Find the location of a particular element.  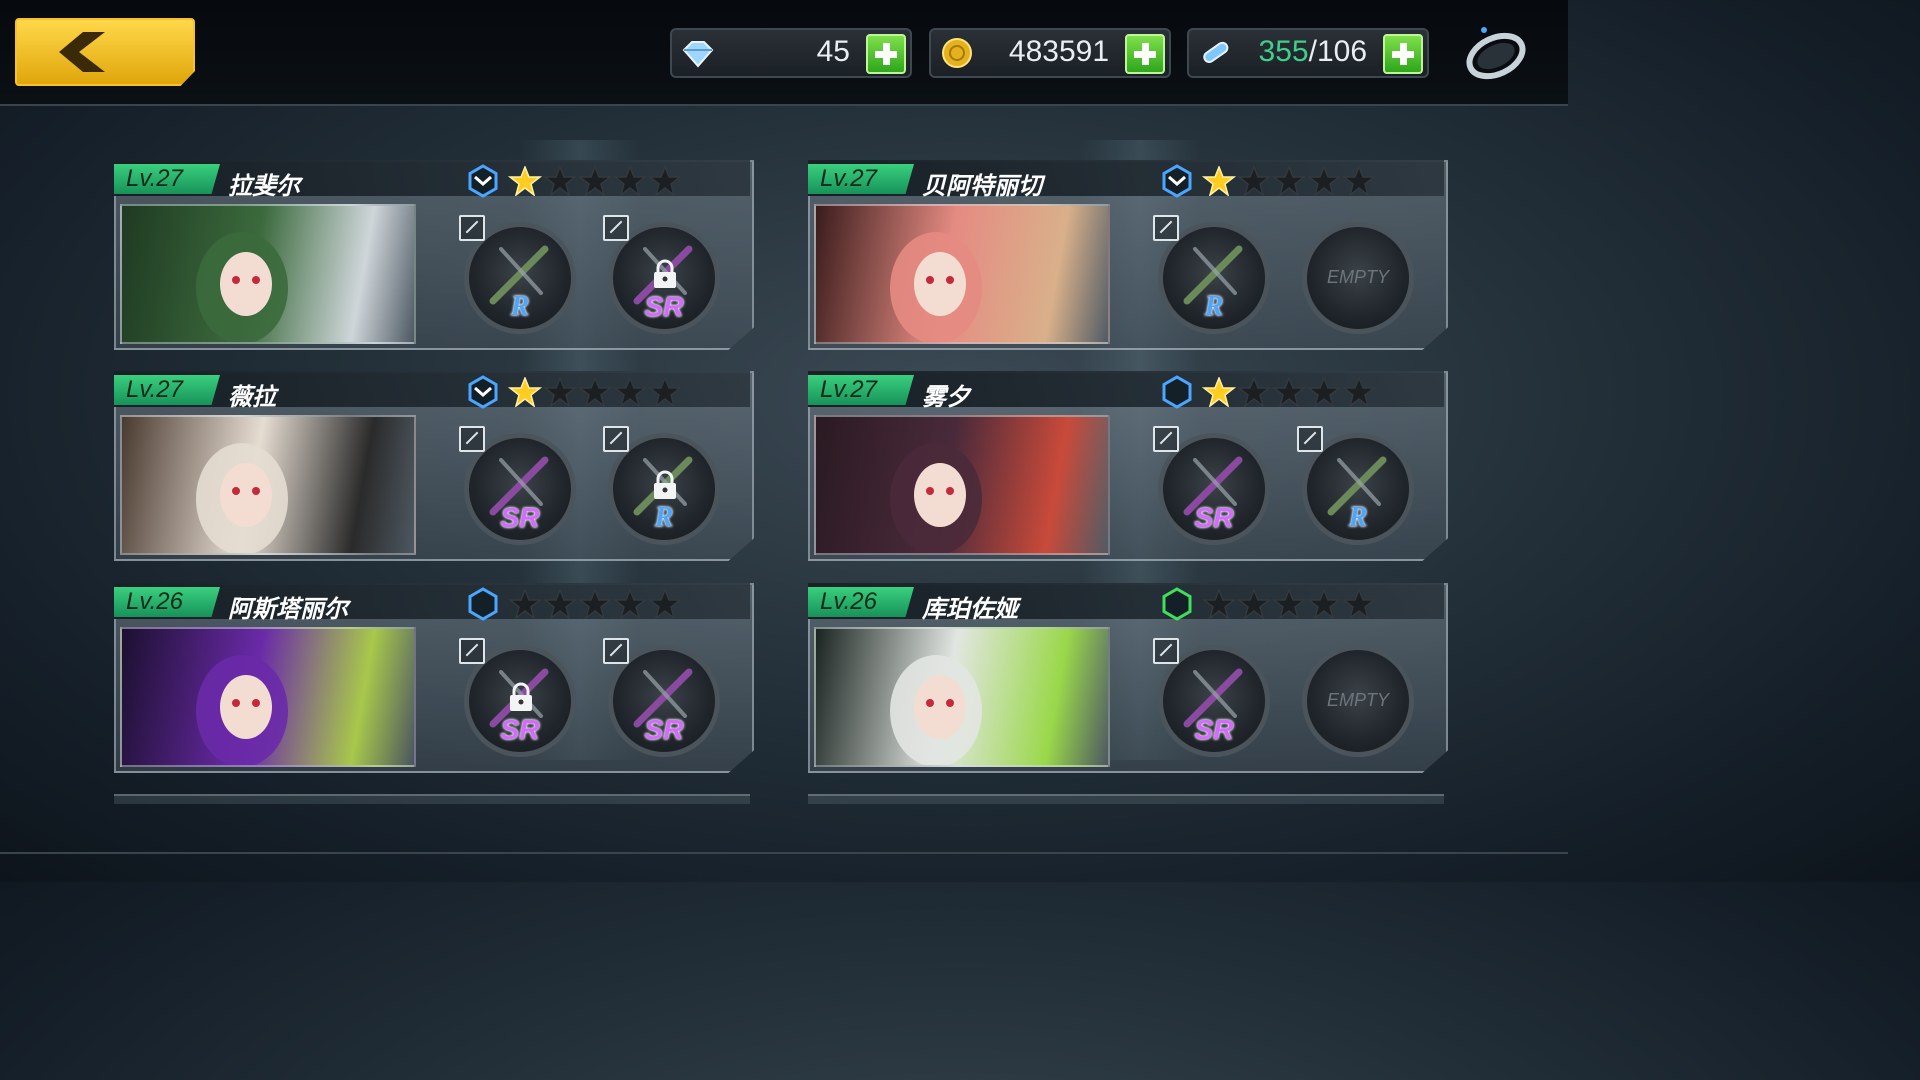

character-name: 贝阿特丽切 is located at coordinates (982, 186).